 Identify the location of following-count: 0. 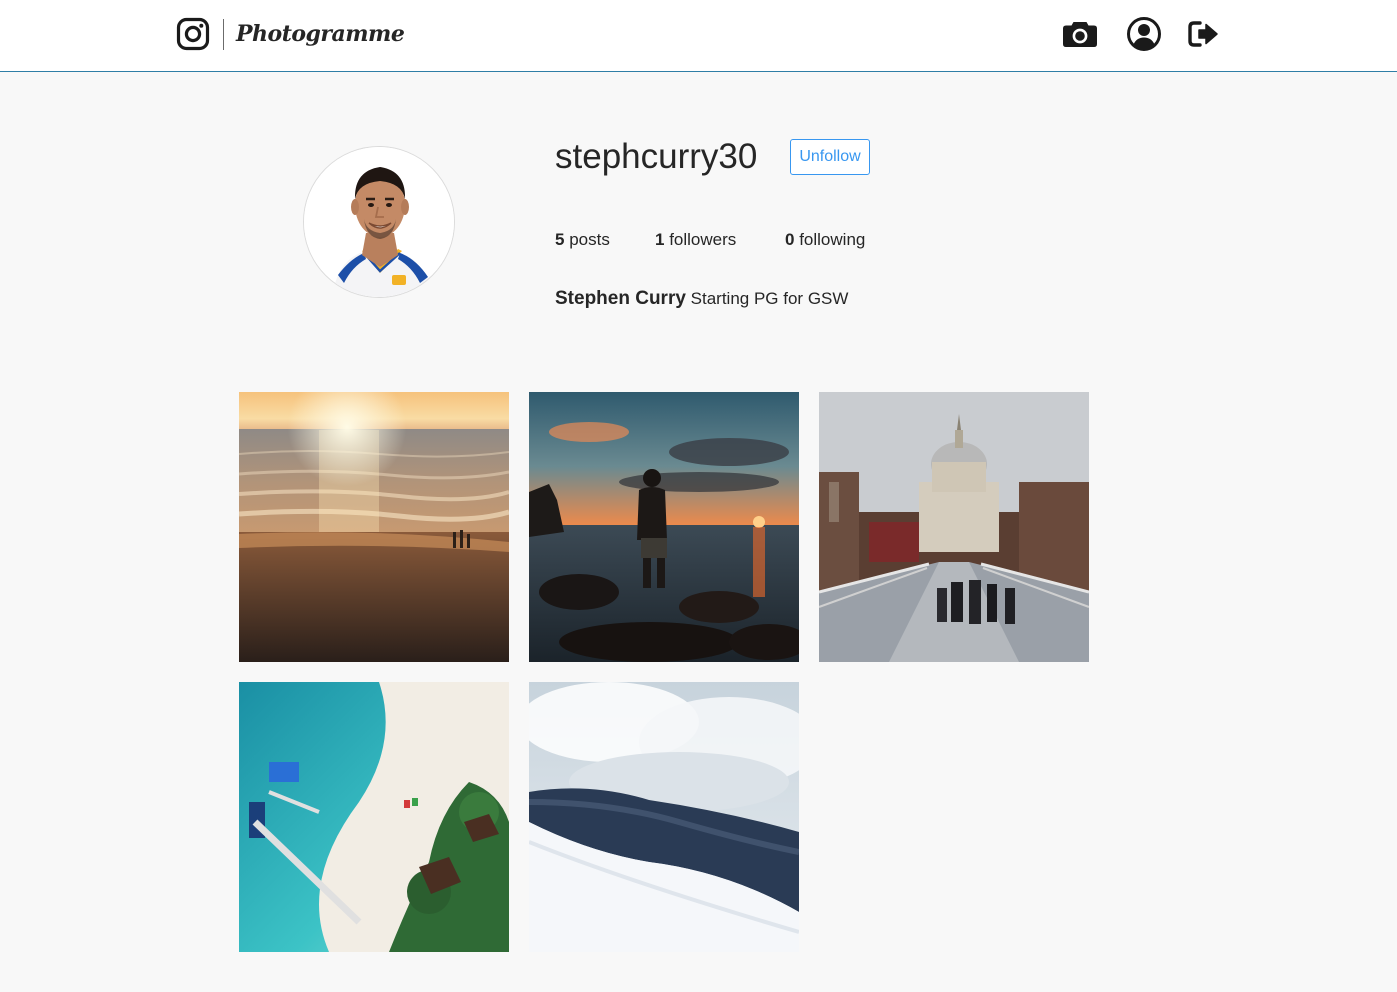
(790, 239).